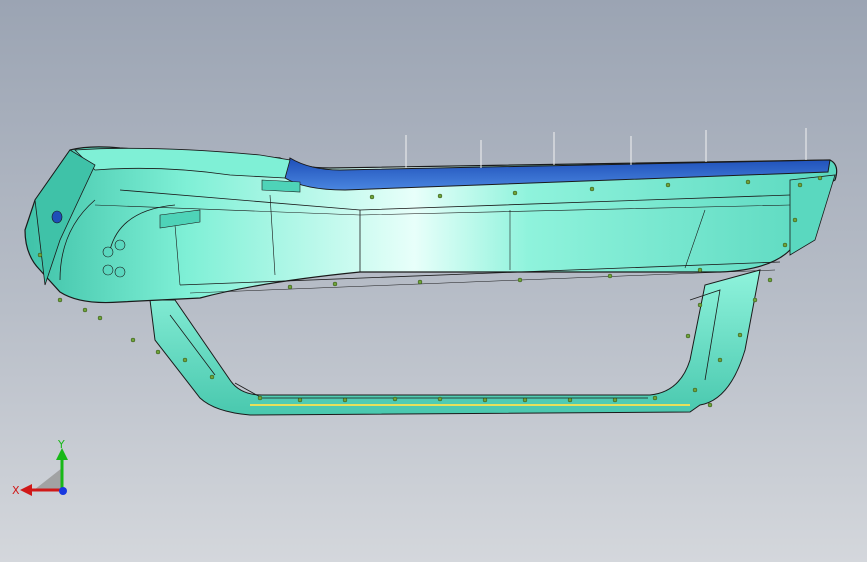  What do you see at coordinates (48, 479) in the screenshot?
I see `triad-plane` at bounding box center [48, 479].